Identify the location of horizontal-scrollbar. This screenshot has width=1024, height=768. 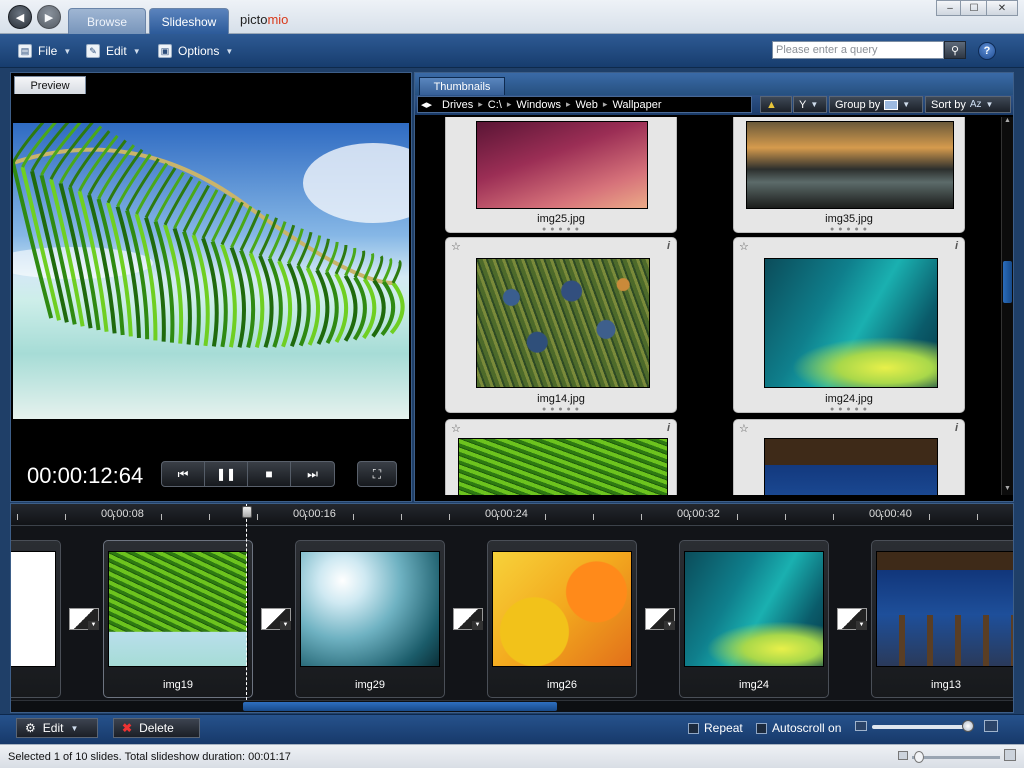
(512, 706).